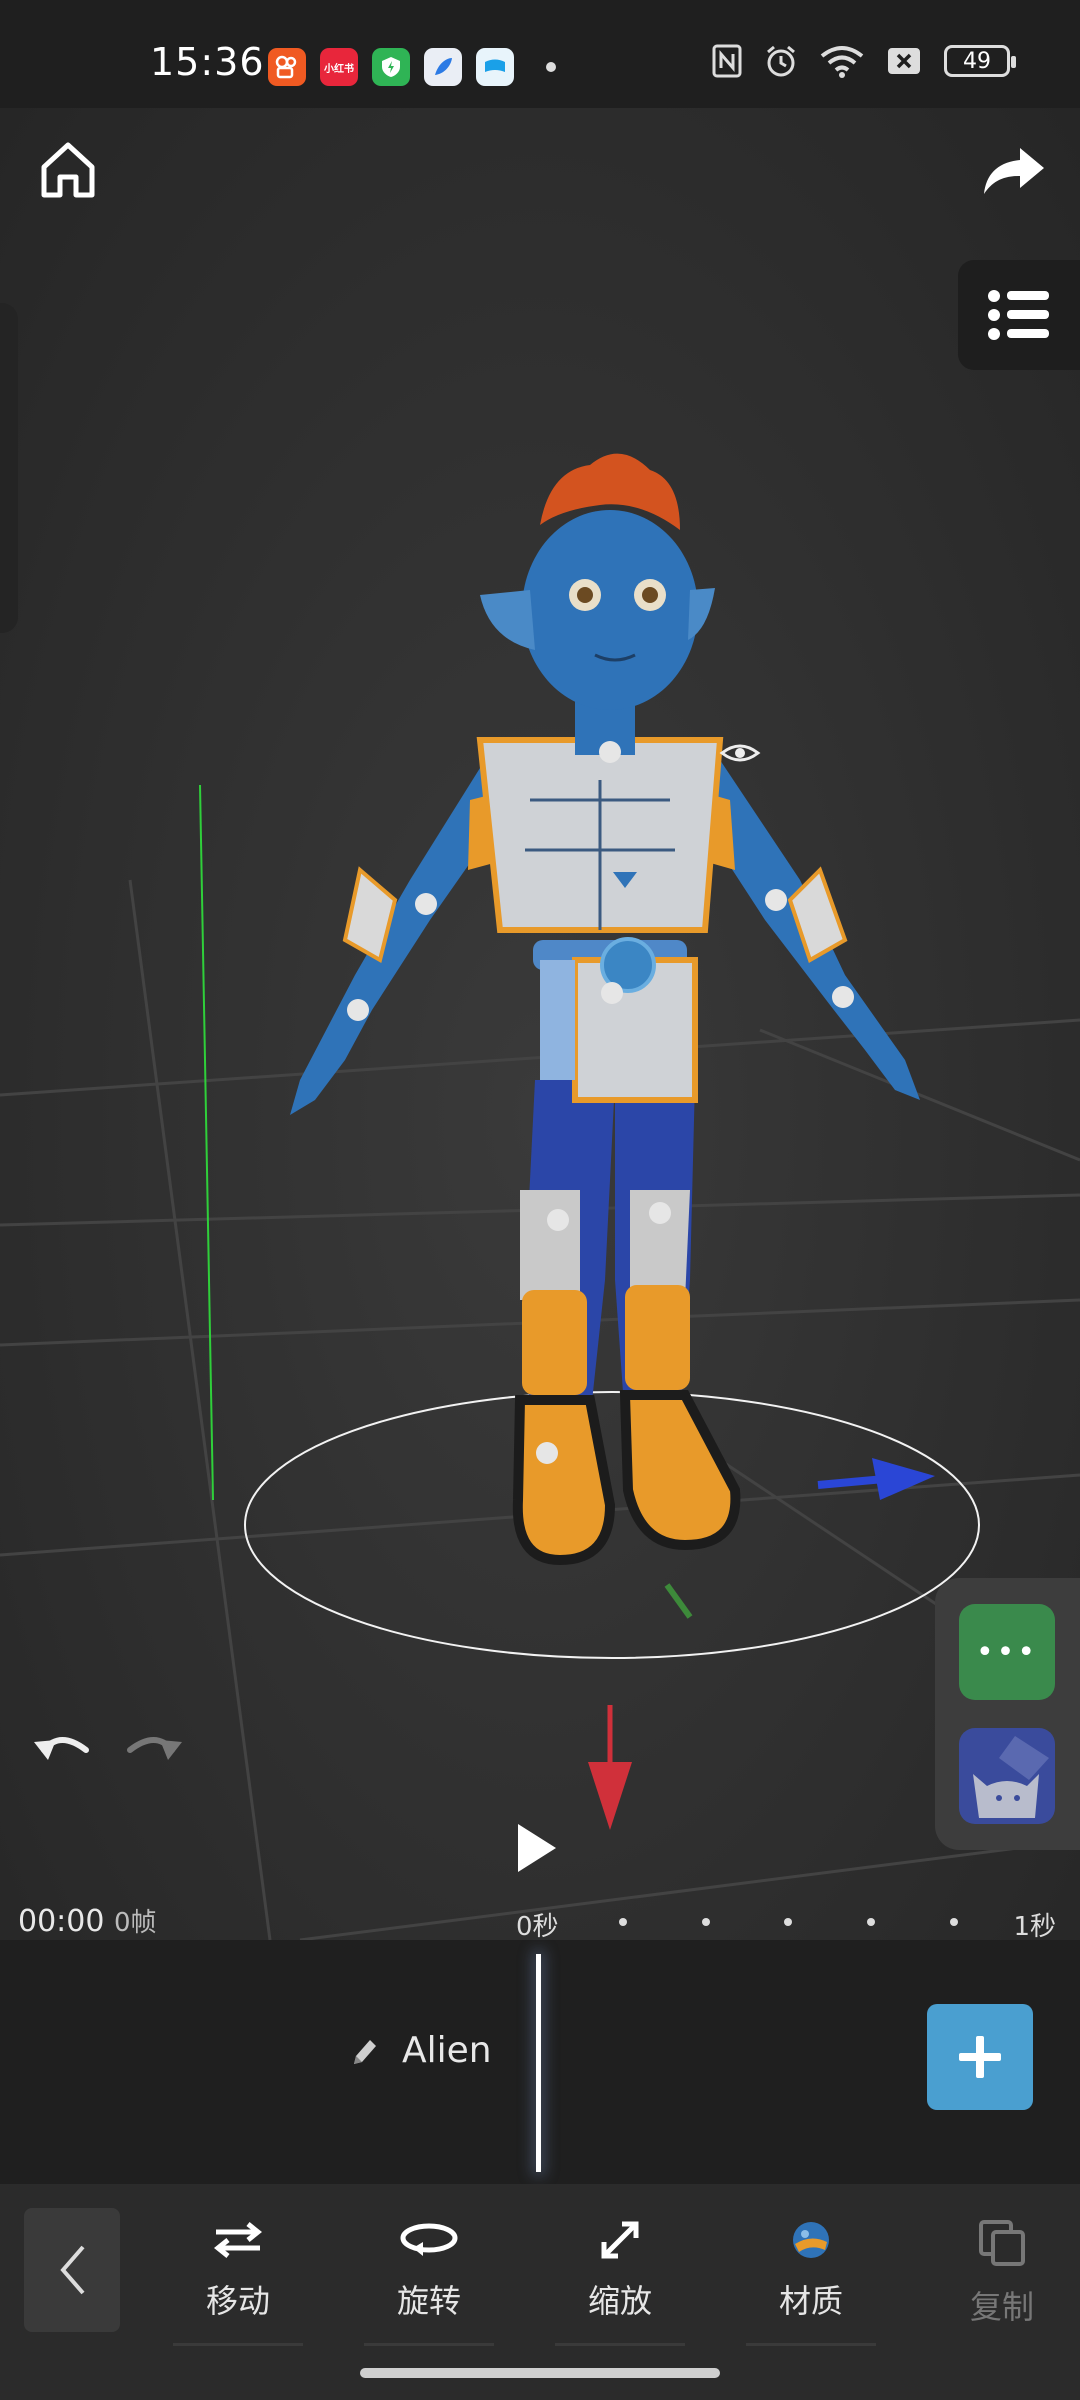  I want to click on redo-icon, so click(154, 1748).